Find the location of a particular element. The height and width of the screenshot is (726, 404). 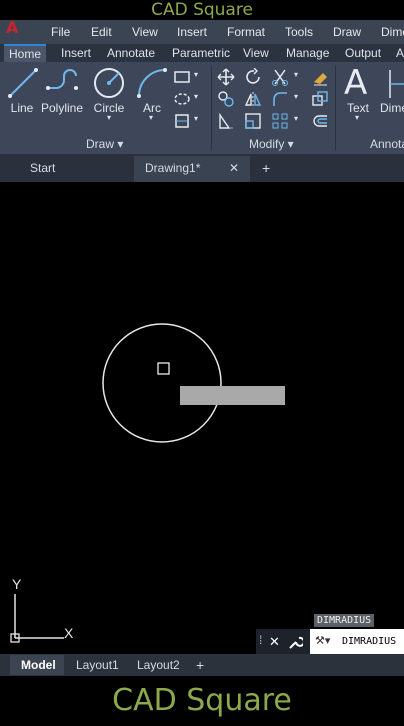

stretch-icon is located at coordinates (226, 121).